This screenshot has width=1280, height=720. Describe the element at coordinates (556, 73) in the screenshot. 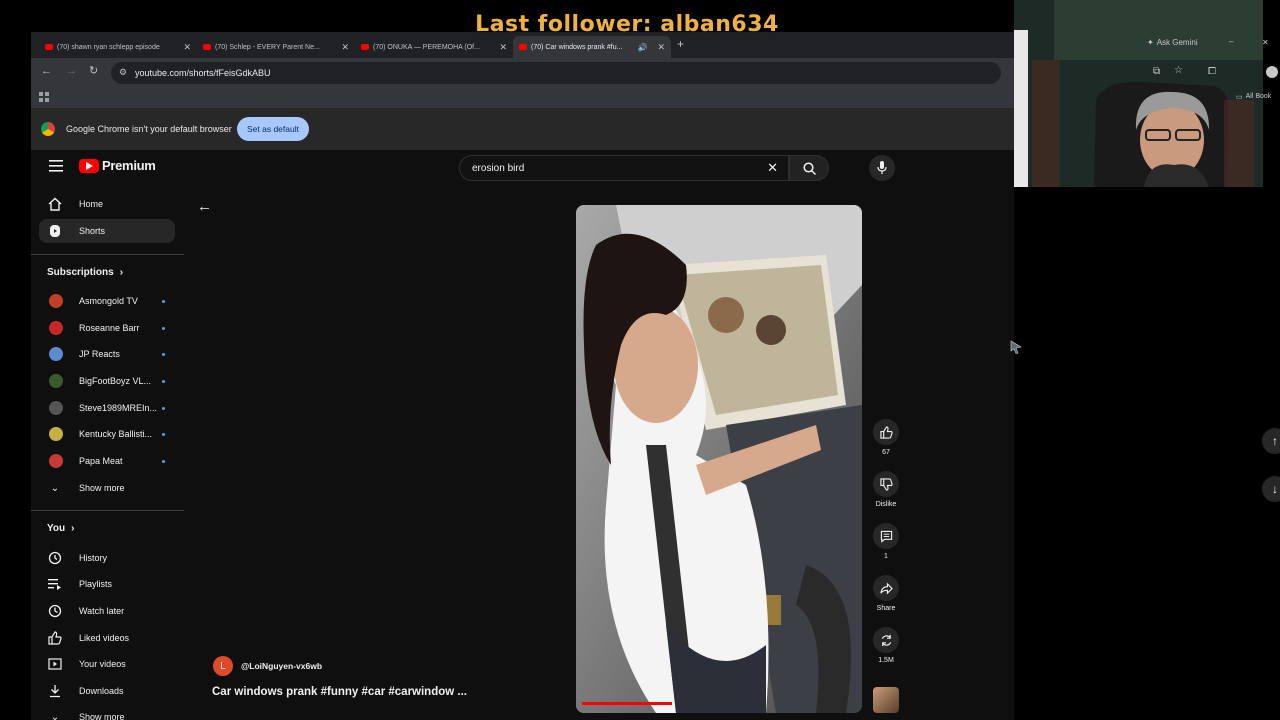

I see `address-bar: ⚙ youtube.com/shorts/fFeisGdkABU` at that location.